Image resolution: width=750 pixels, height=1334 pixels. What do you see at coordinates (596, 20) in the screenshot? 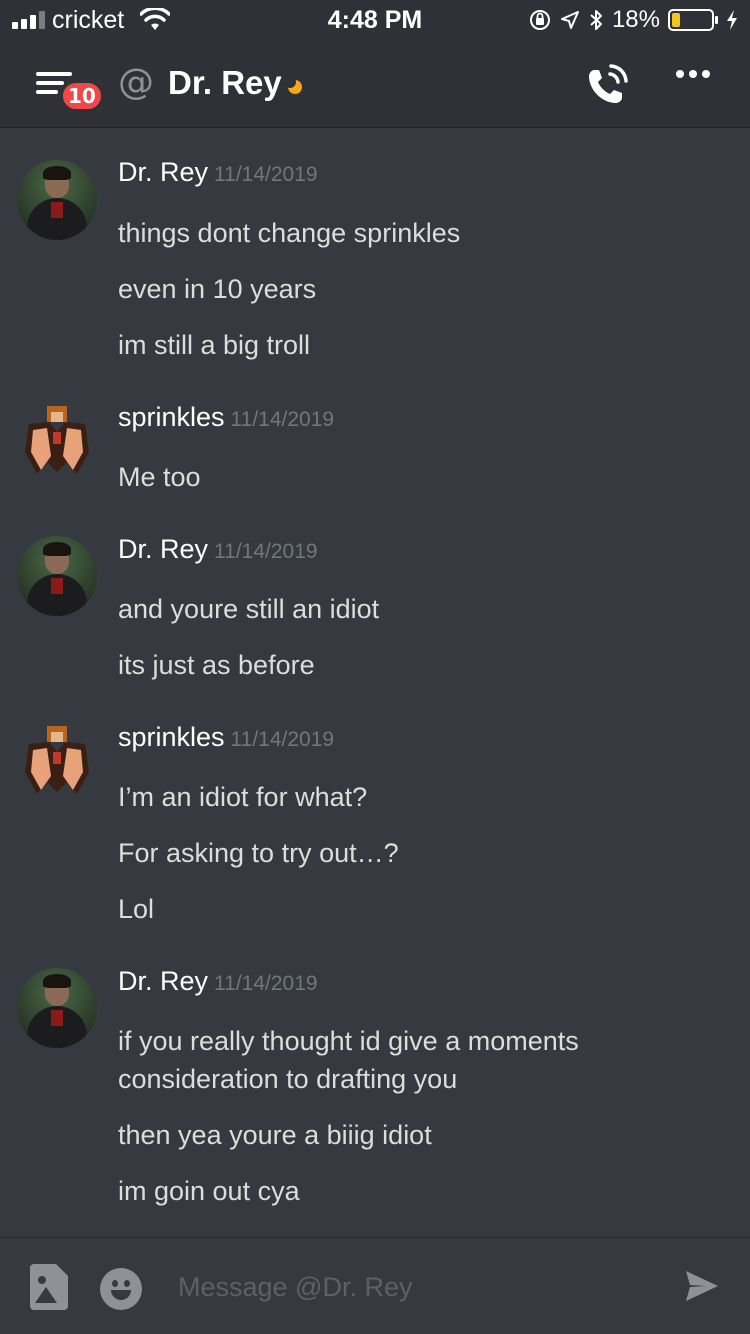
I see `bluetooth-icon` at bounding box center [596, 20].